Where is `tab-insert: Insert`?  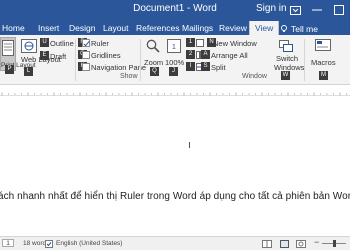 tab-insert: Insert is located at coordinates (48, 28).